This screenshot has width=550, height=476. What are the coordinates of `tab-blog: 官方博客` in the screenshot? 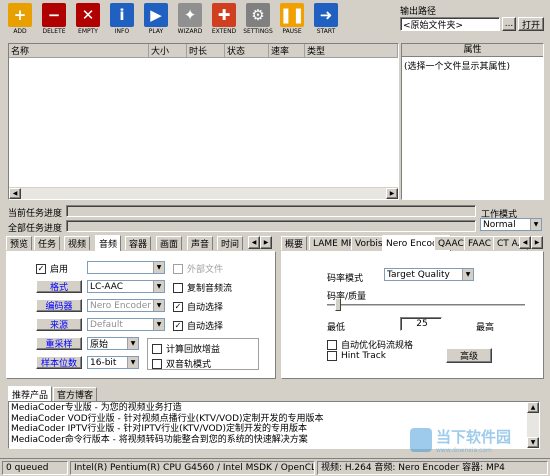 It's located at (75, 394).